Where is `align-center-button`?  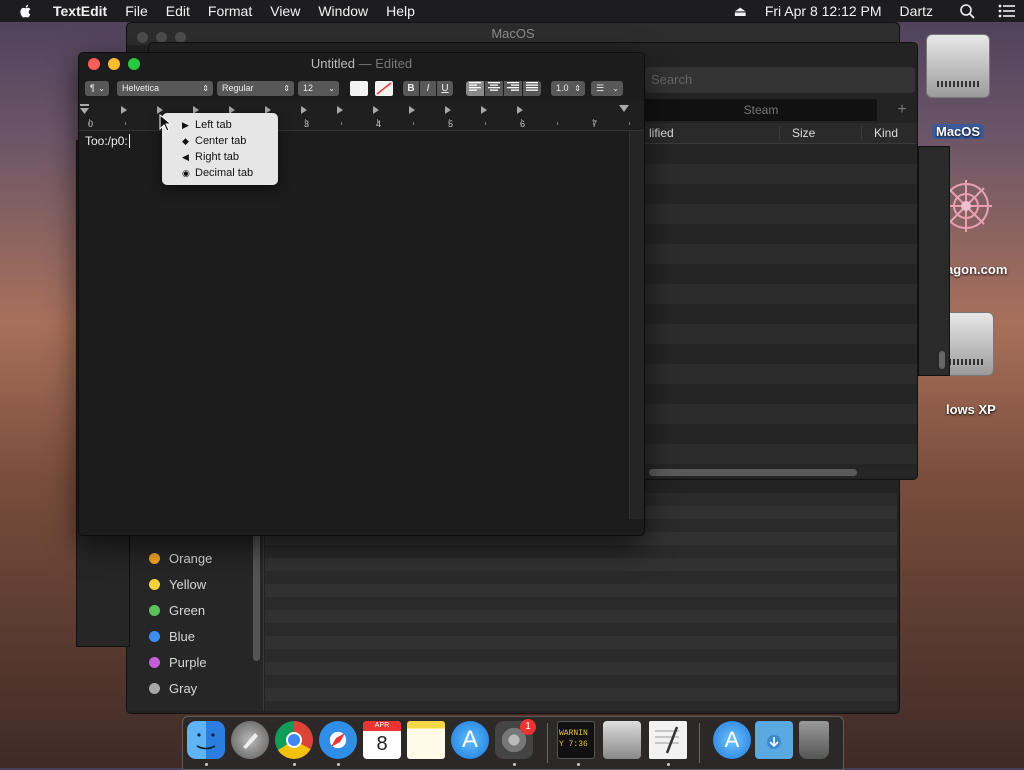
align-center-button is located at coordinates (494, 88).